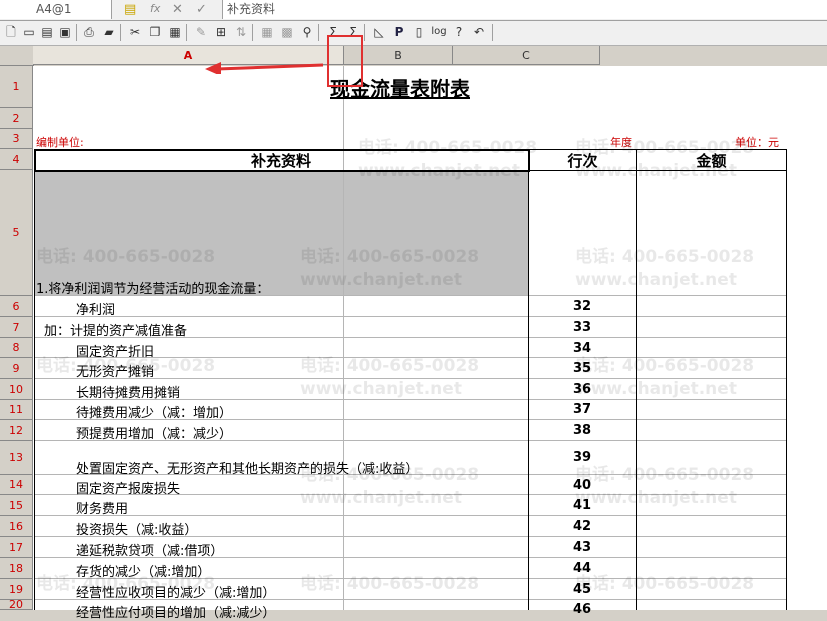  I want to click on p-icon: P, so click(399, 32).